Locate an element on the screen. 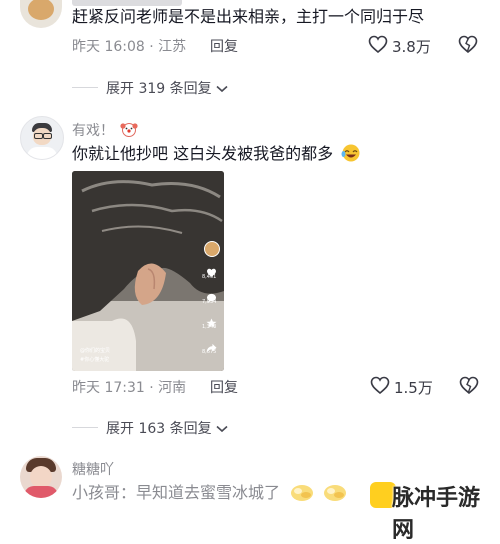 Image resolution: width=500 pixels, height=544 pixels. comment-text: 小孩哥：早知道去蜜雪冰城了 is located at coordinates (210, 494).